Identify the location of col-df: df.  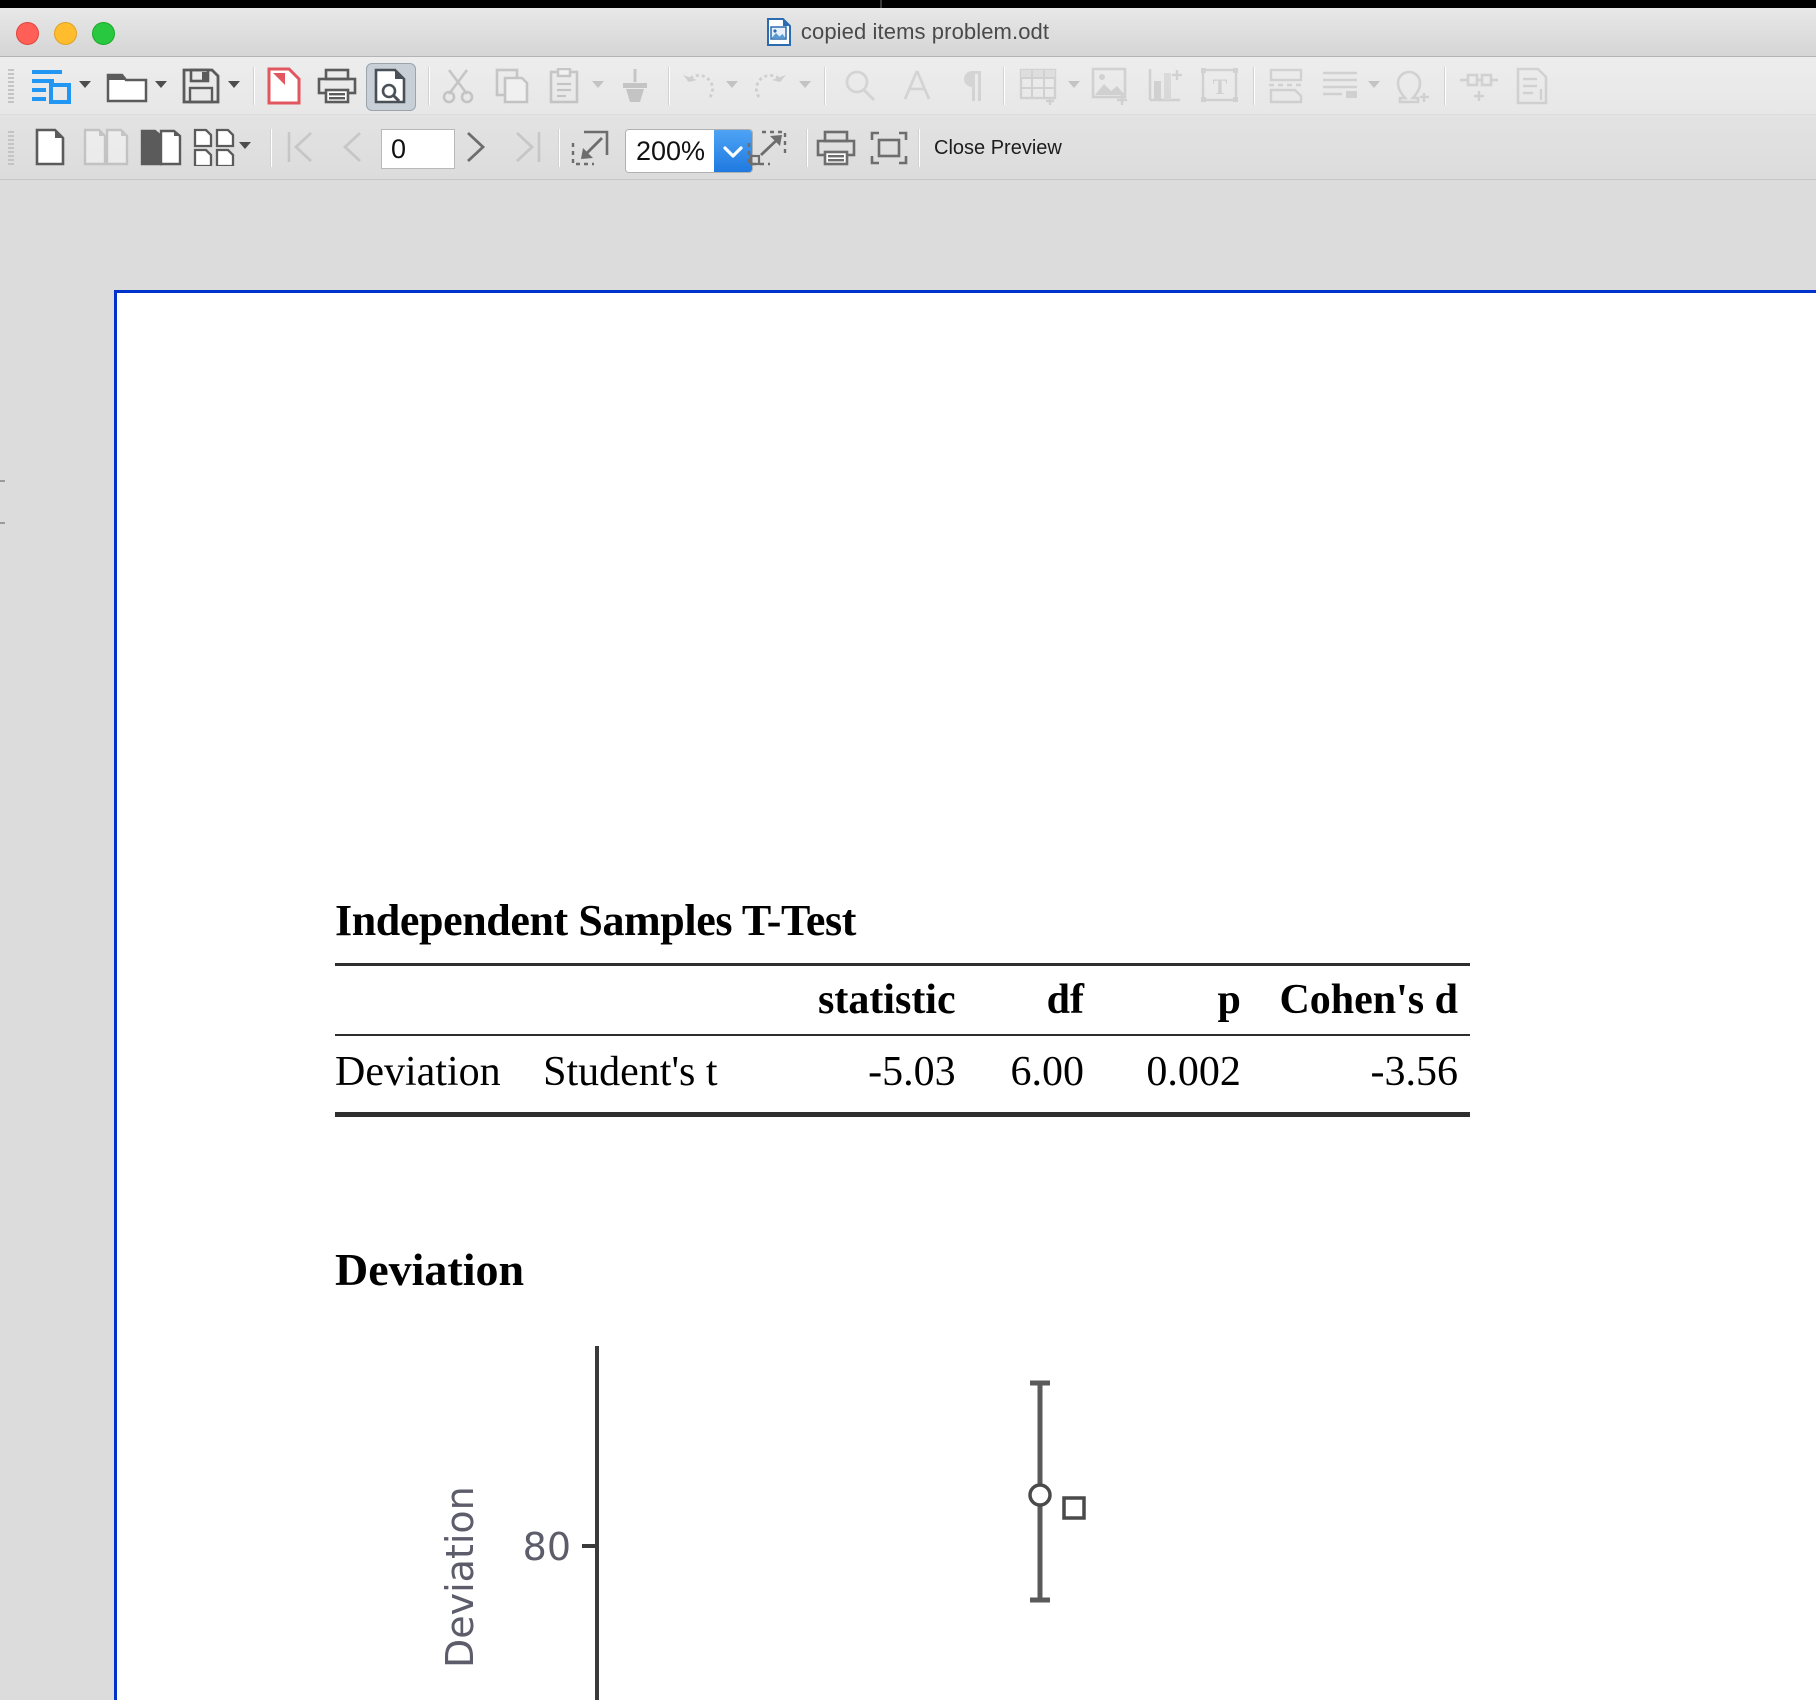
(1065, 1000).